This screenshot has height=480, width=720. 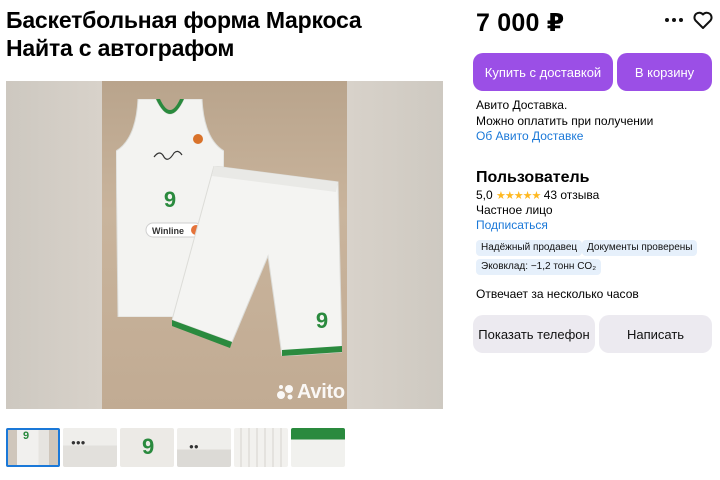 I want to click on title-line-1: Баскетбольная форма Маркоса, so click(x=184, y=20).